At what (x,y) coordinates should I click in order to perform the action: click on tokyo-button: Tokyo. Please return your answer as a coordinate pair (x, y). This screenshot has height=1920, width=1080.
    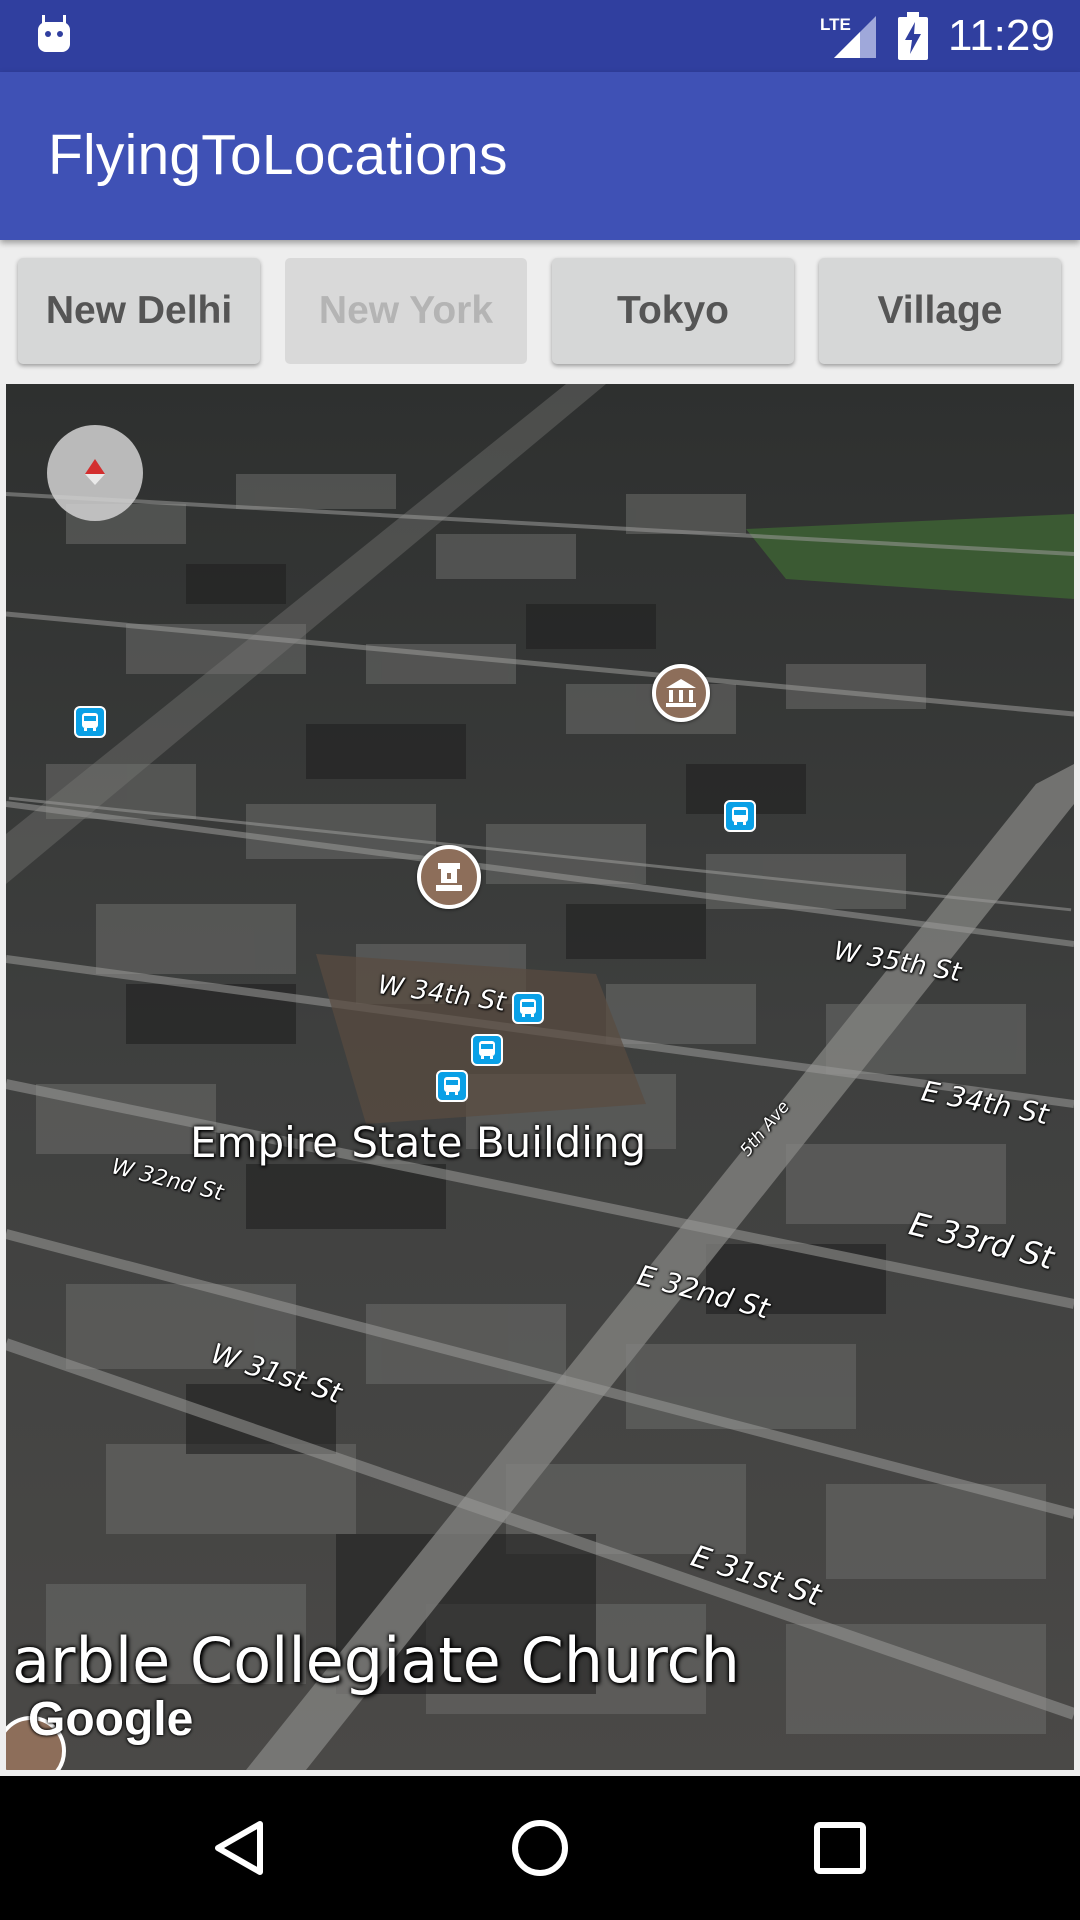
    Looking at the image, I should click on (673, 311).